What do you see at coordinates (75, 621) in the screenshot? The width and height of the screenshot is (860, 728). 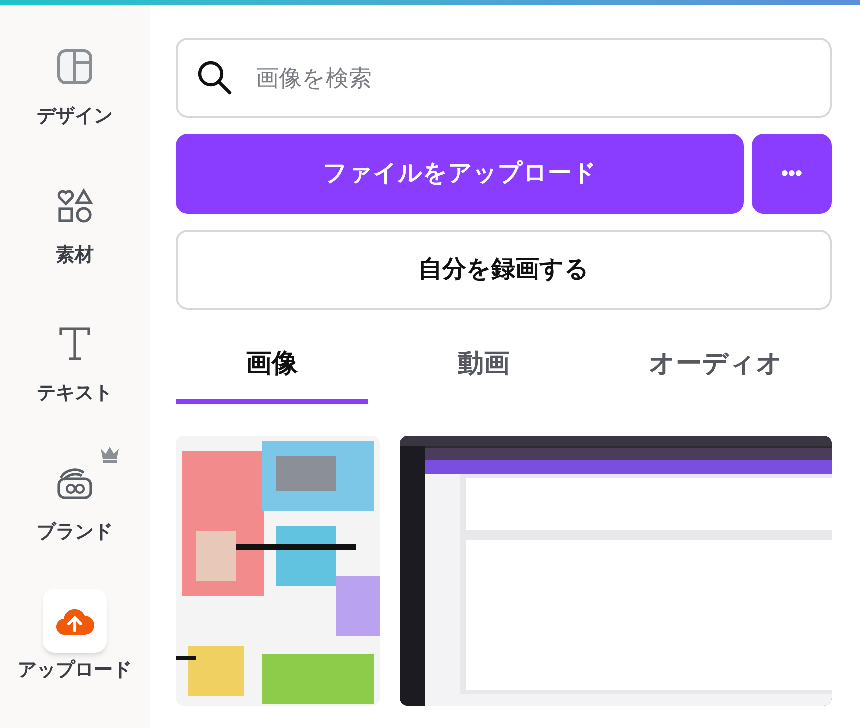 I see `sidebar-item-icon-tile` at bounding box center [75, 621].